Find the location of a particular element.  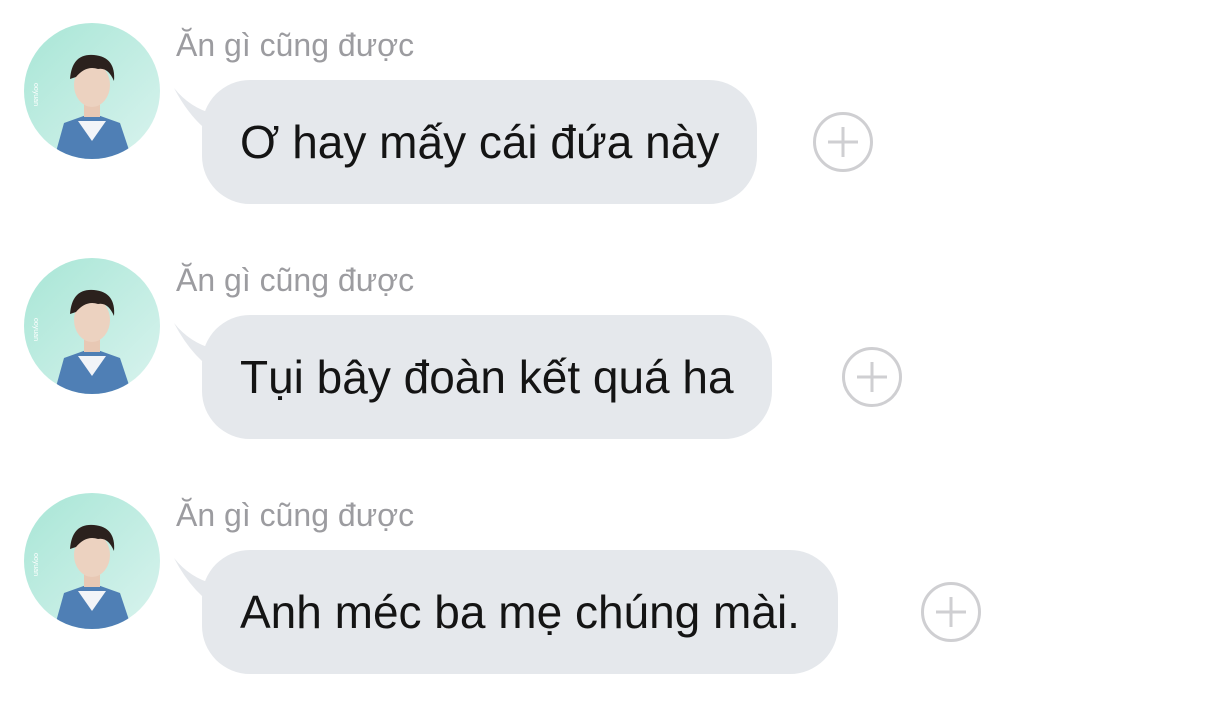

message-text: Anh méc ba mẹ chúng mài. is located at coordinates (520, 612).